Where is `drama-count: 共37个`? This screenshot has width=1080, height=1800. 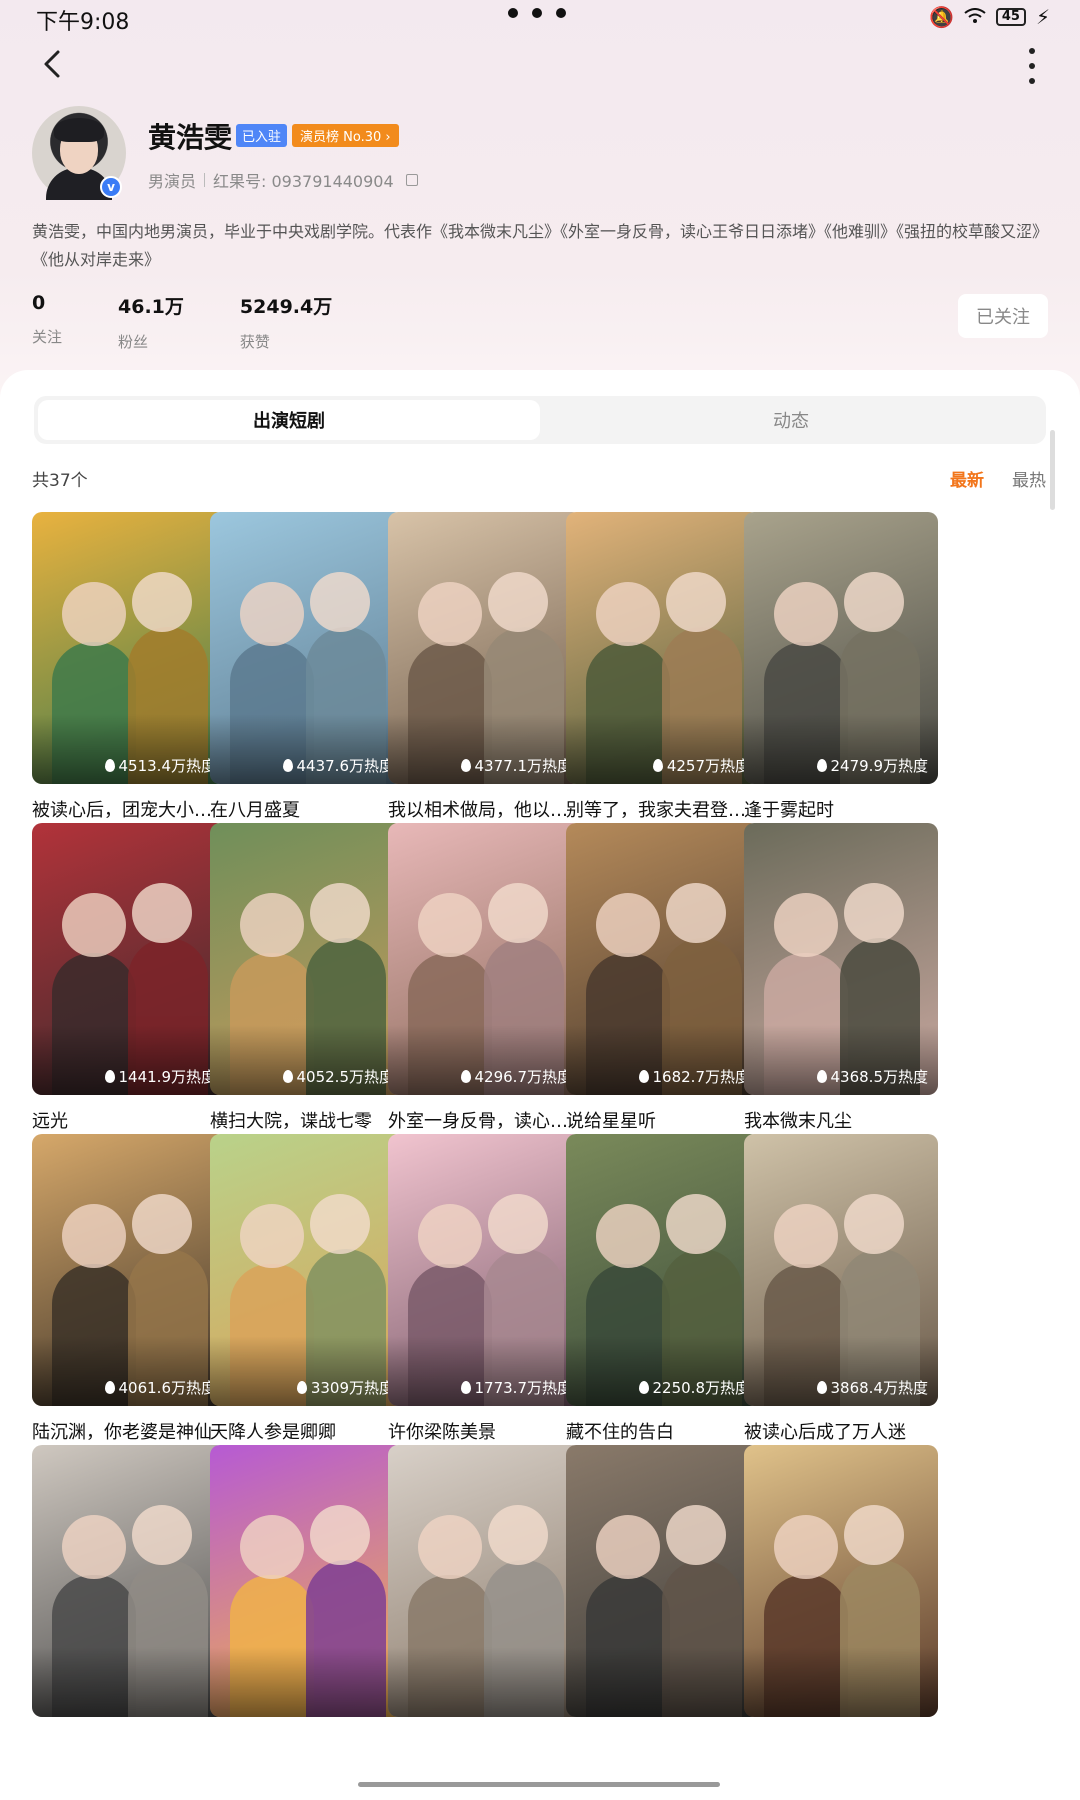
drama-count: 共37个 is located at coordinates (60, 481).